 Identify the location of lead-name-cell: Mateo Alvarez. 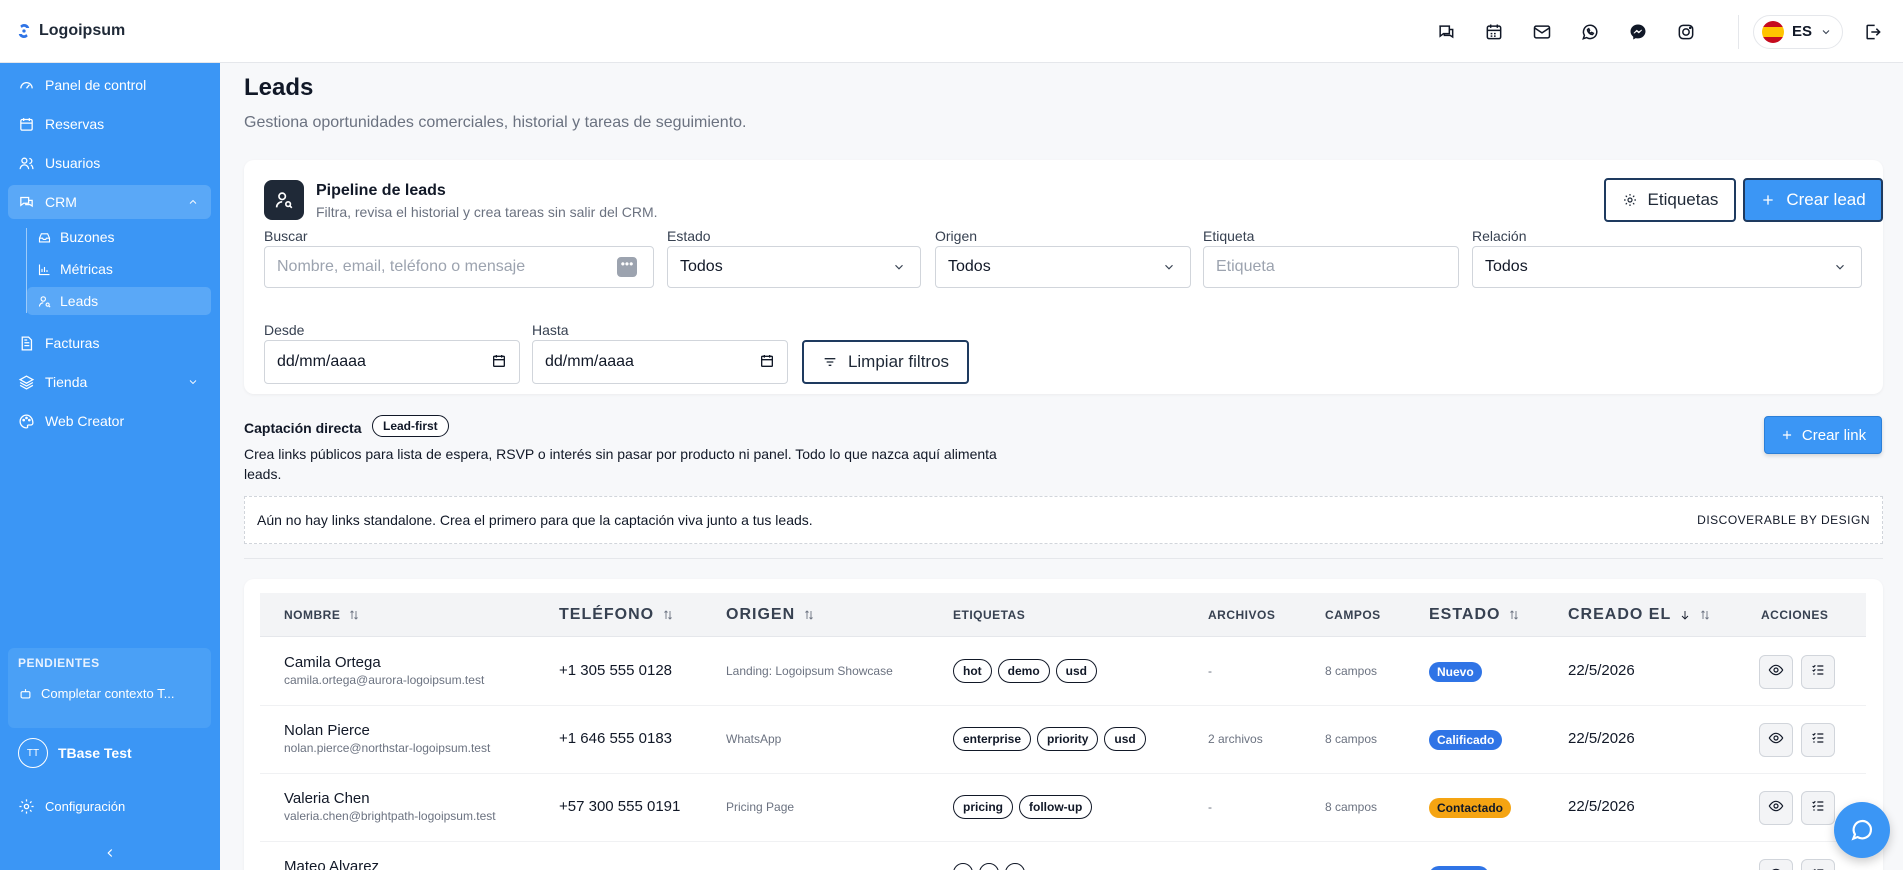
(331, 864).